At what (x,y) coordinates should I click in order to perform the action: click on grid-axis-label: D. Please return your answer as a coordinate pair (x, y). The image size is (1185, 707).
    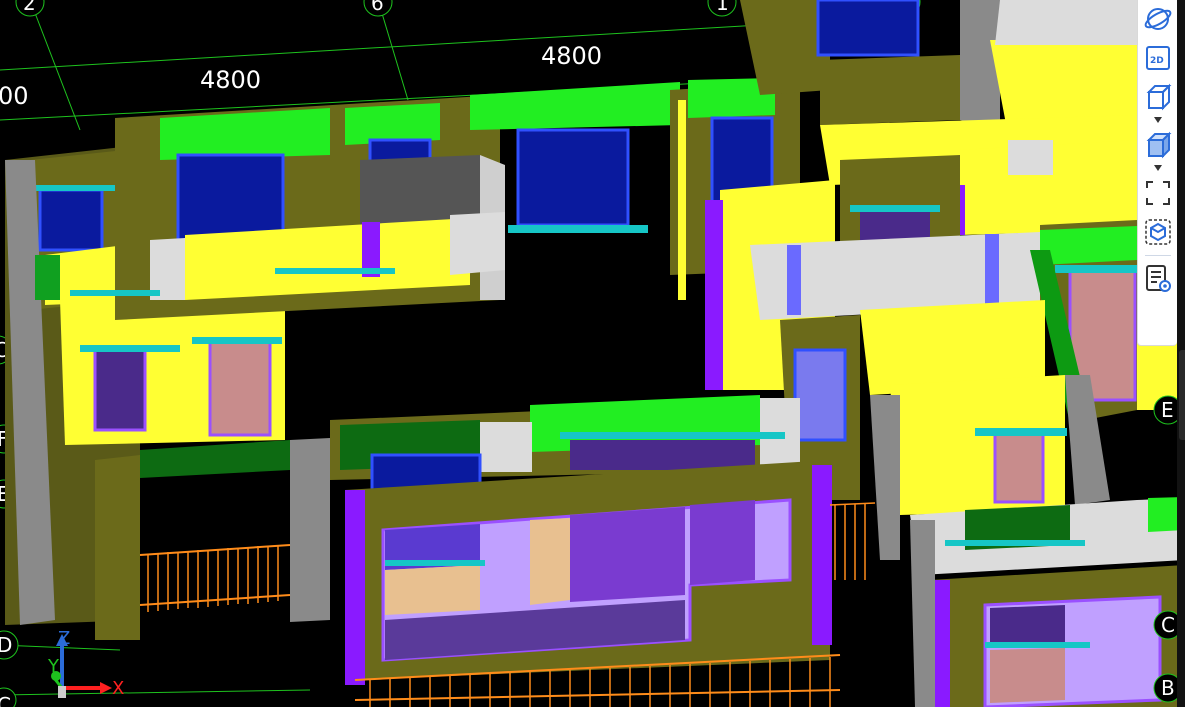
    Looking at the image, I should click on (6, 645).